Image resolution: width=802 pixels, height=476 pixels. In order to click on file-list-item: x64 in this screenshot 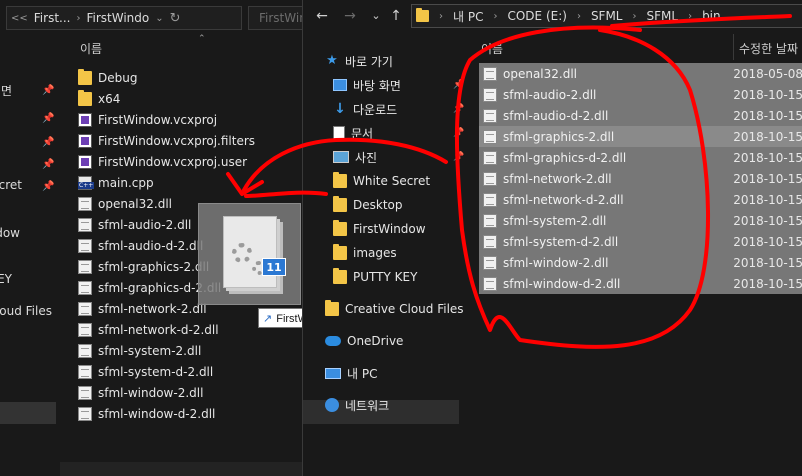, I will do `click(99, 99)`.